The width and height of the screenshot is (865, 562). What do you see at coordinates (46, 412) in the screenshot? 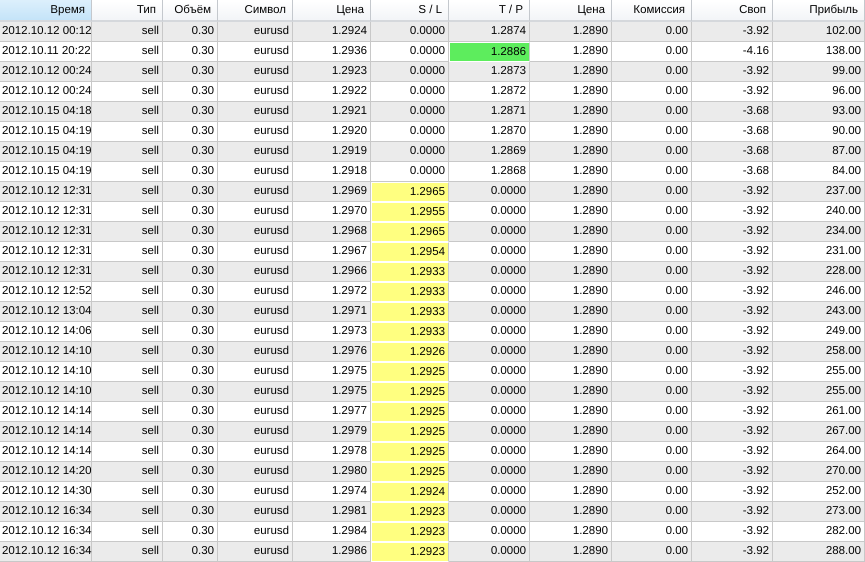
I see `table-cell: 2012.10.12 14:14` at bounding box center [46, 412].